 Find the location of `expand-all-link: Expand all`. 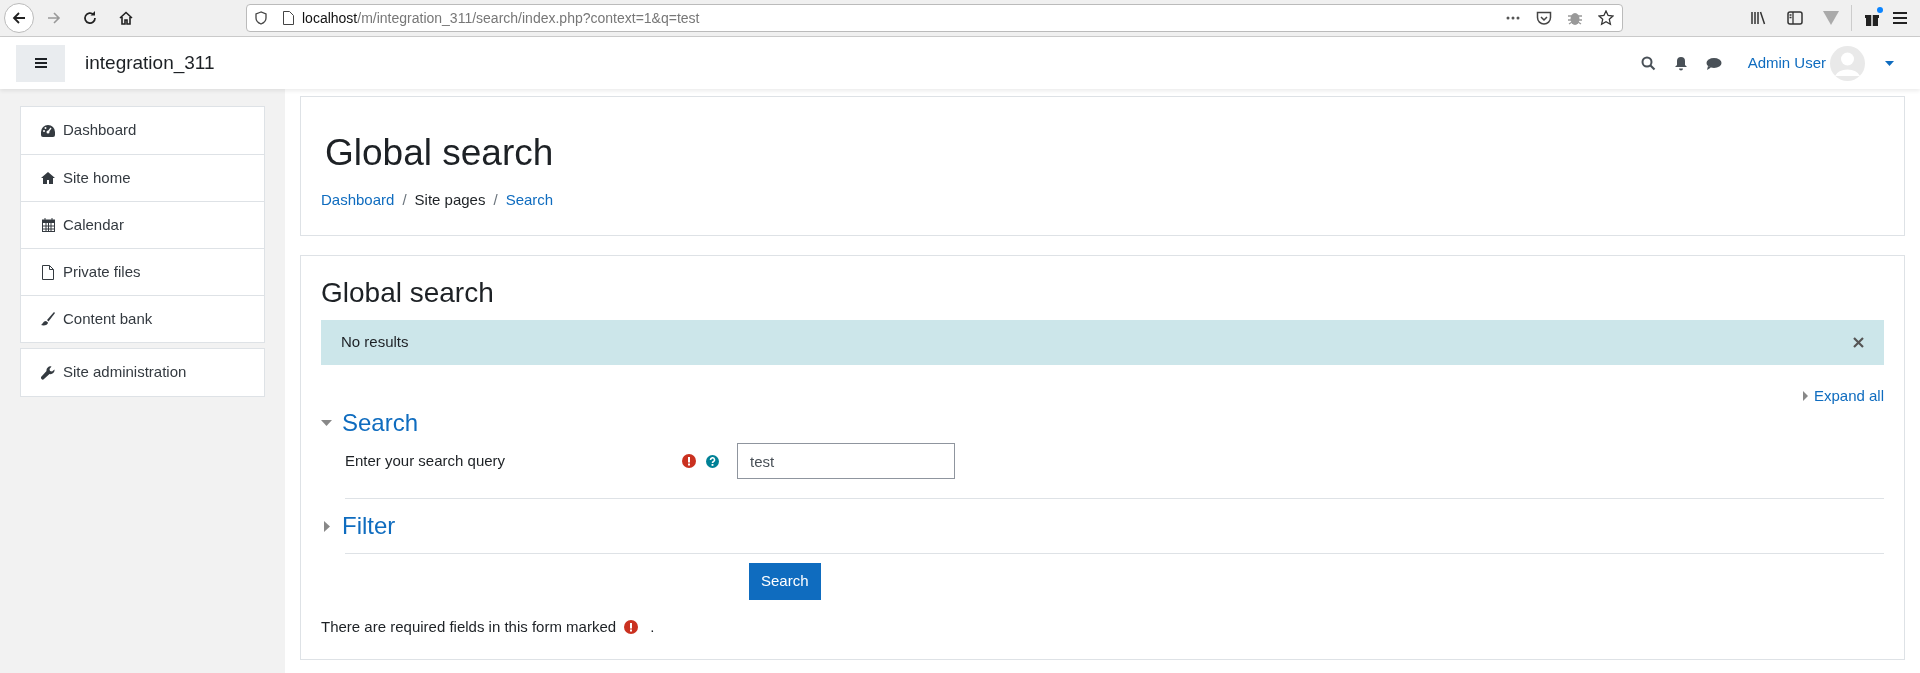

expand-all-link: Expand all is located at coordinates (1848, 396).